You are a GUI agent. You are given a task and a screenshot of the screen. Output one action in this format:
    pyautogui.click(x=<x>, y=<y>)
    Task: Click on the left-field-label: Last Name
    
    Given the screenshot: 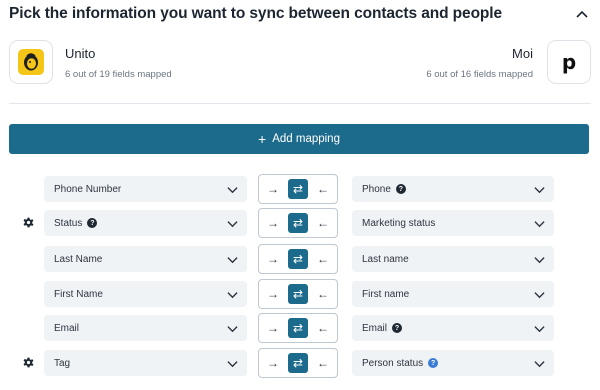 What is the action you would take?
    pyautogui.click(x=78, y=259)
    